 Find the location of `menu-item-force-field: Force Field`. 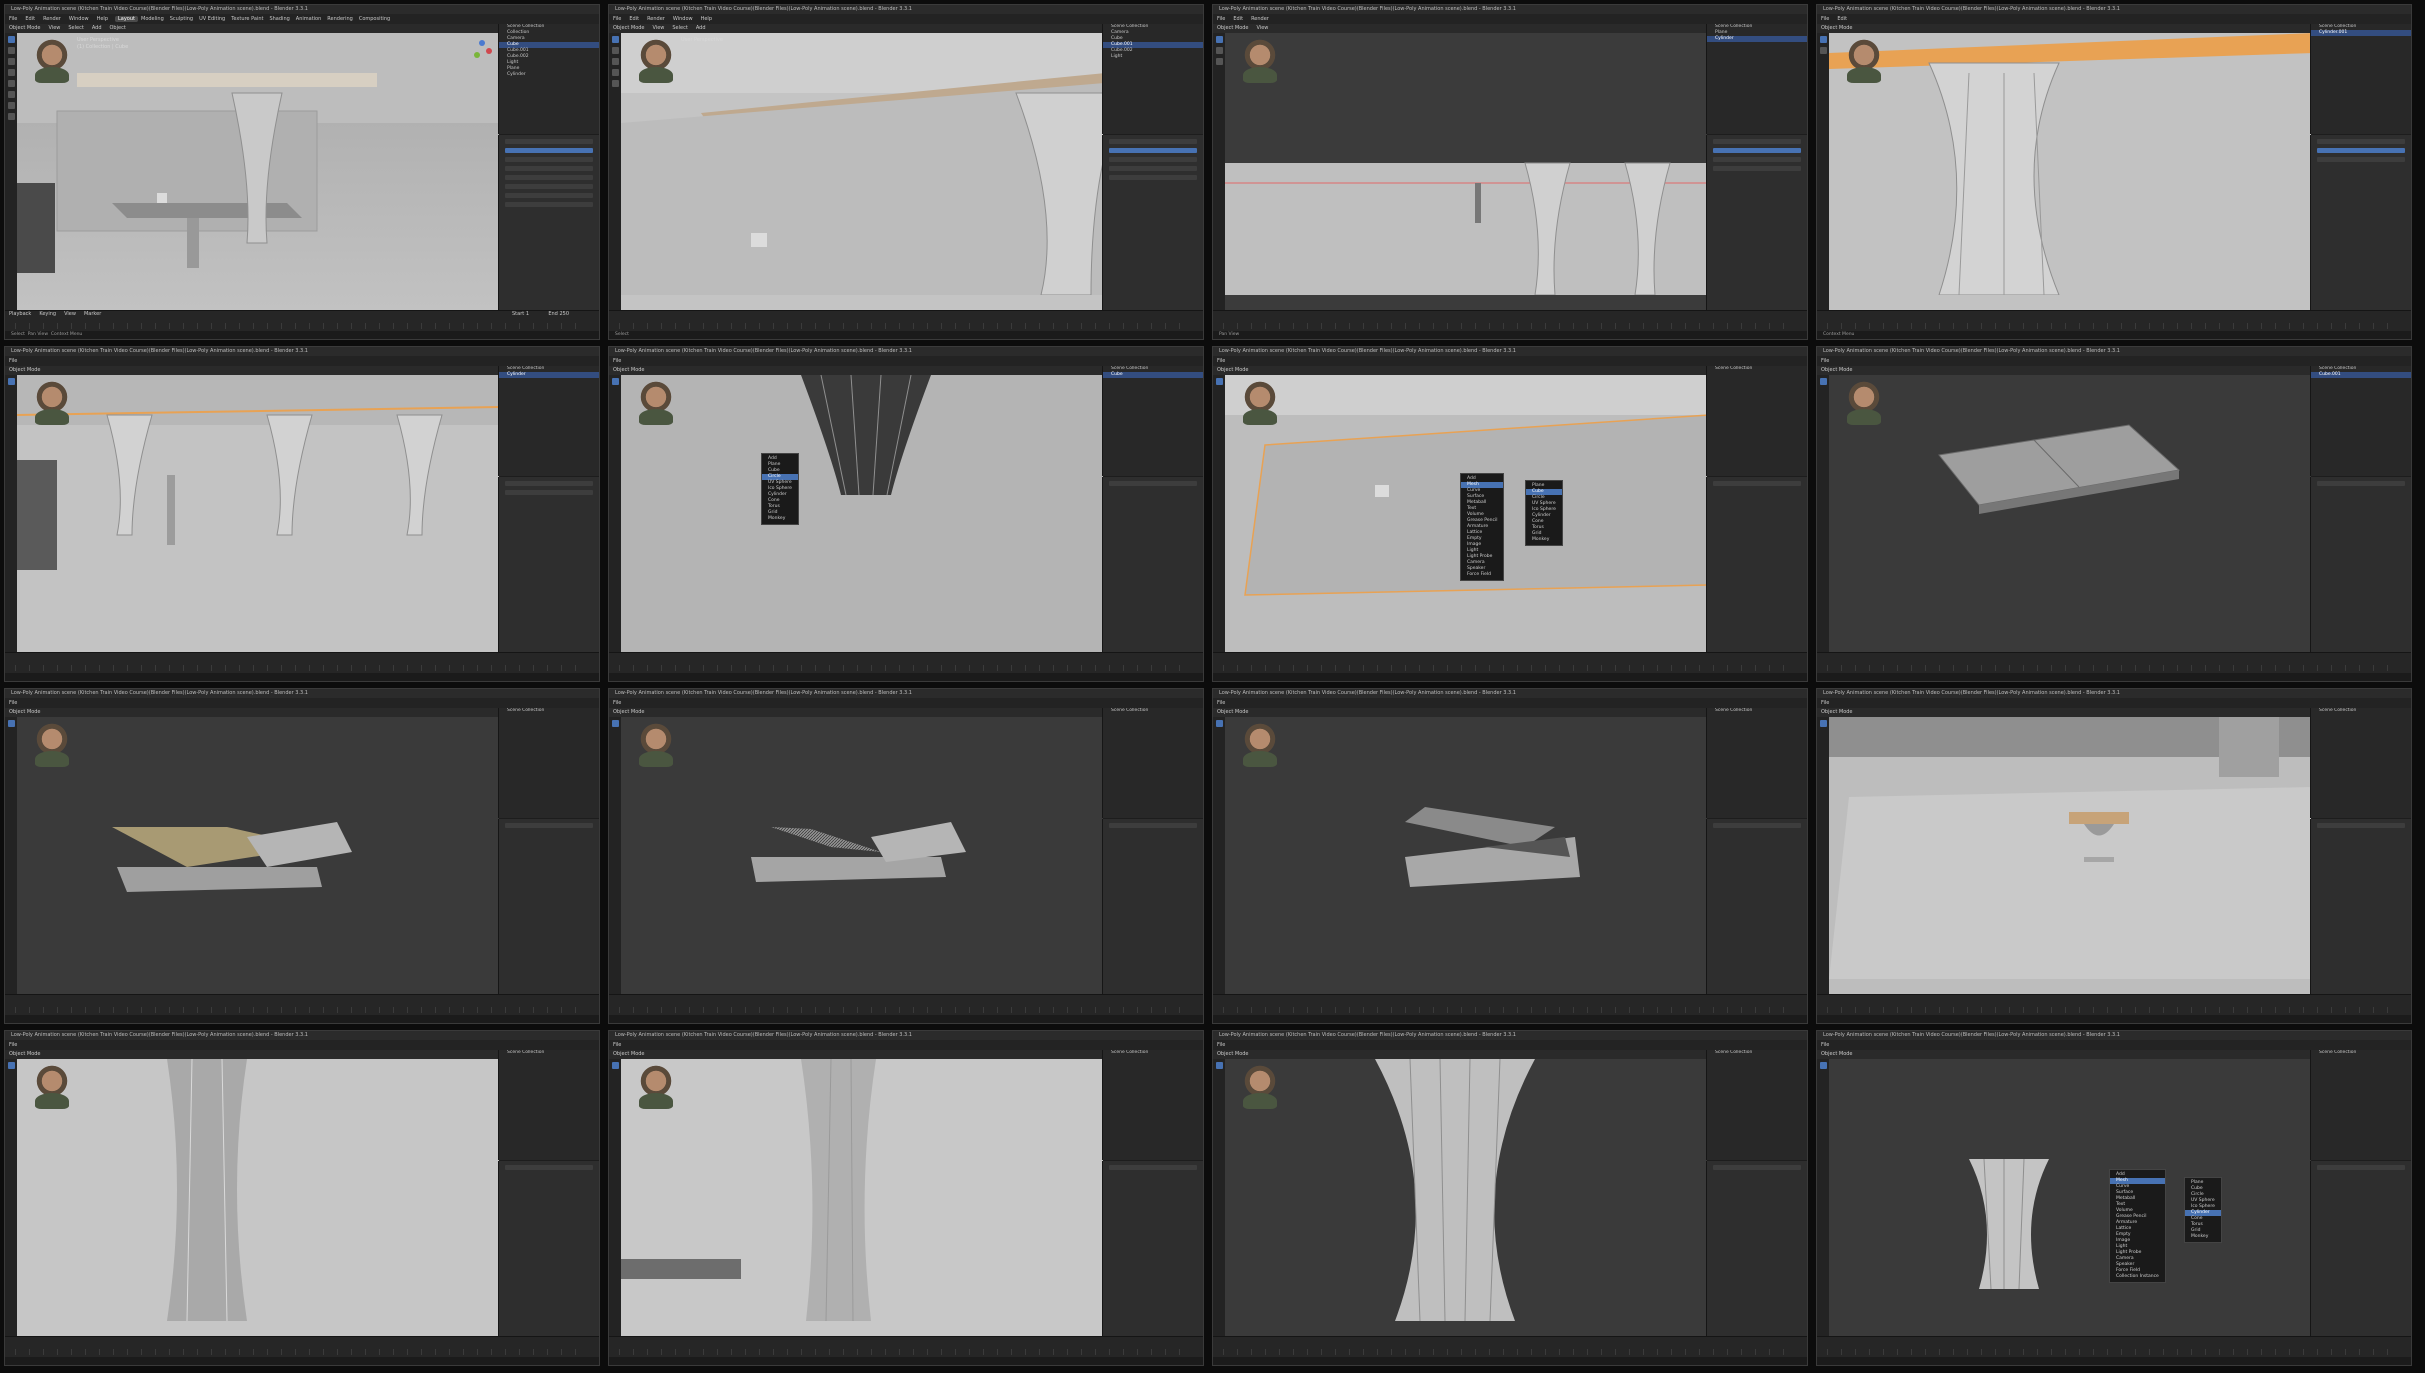

menu-item-force-field: Force Field is located at coordinates (1482, 575).